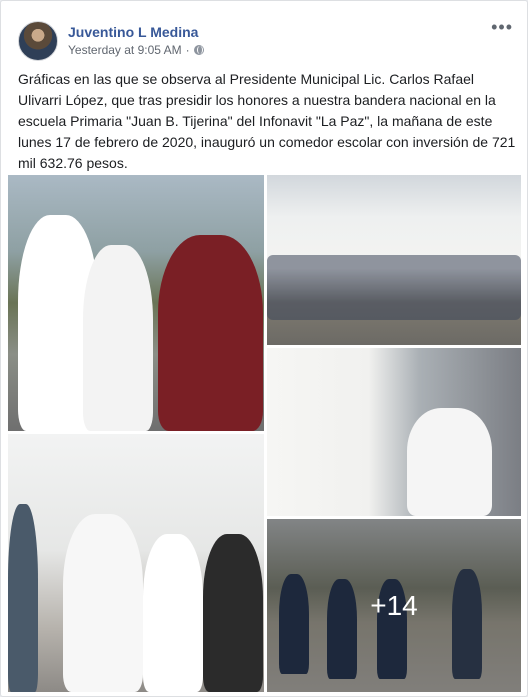  What do you see at coordinates (125, 50) in the screenshot?
I see `timestamp: Yesterday at 9:05 AM` at bounding box center [125, 50].